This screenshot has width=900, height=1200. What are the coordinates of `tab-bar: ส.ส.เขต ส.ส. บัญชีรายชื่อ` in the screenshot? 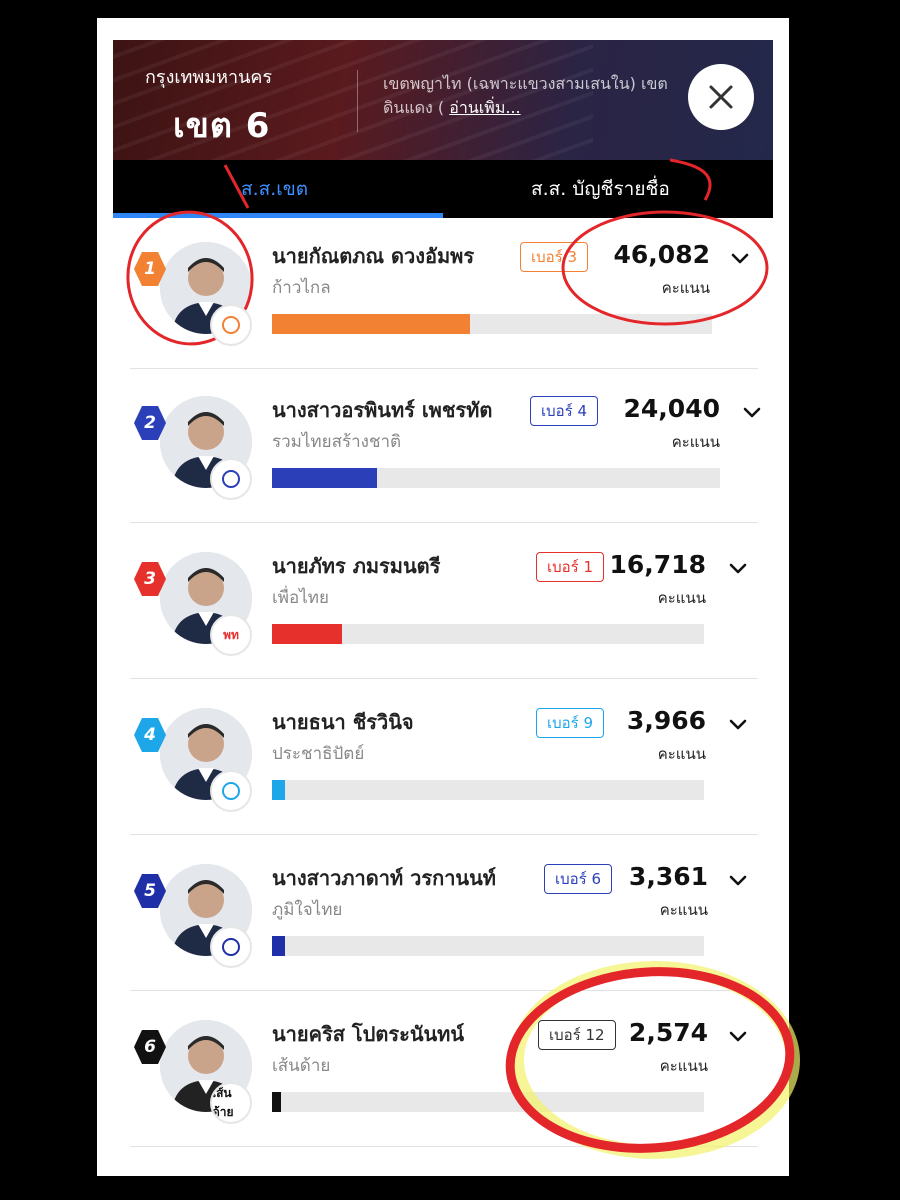 It's located at (443, 189).